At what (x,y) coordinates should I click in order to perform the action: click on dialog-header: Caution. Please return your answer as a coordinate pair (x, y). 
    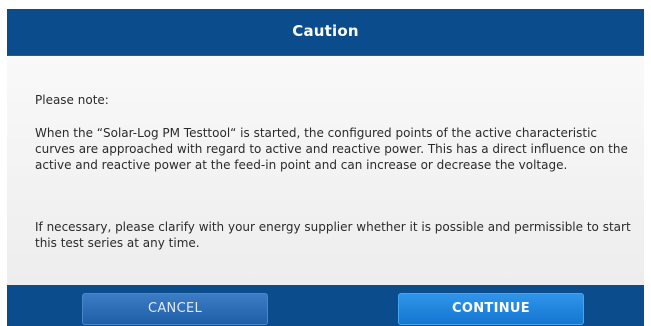
    Looking at the image, I should click on (325, 32).